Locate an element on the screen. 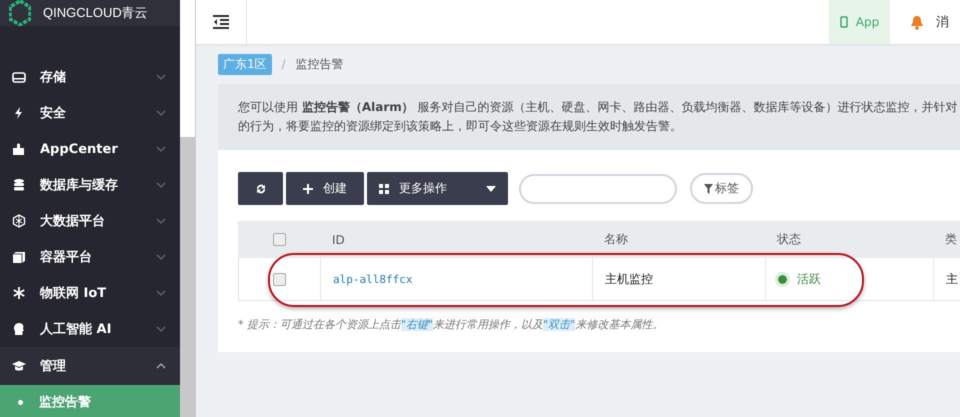  select-all-checkbox is located at coordinates (279, 239).